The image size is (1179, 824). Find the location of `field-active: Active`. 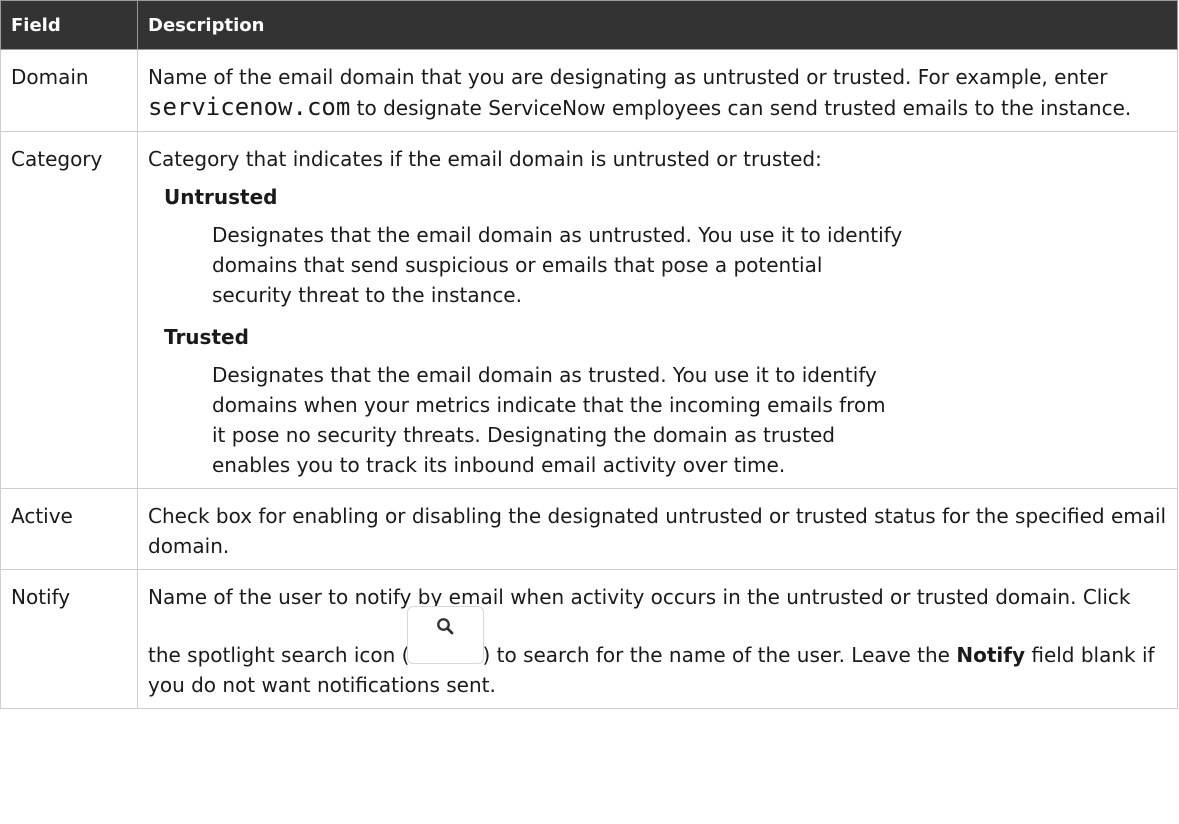

field-active: Active is located at coordinates (69, 529).